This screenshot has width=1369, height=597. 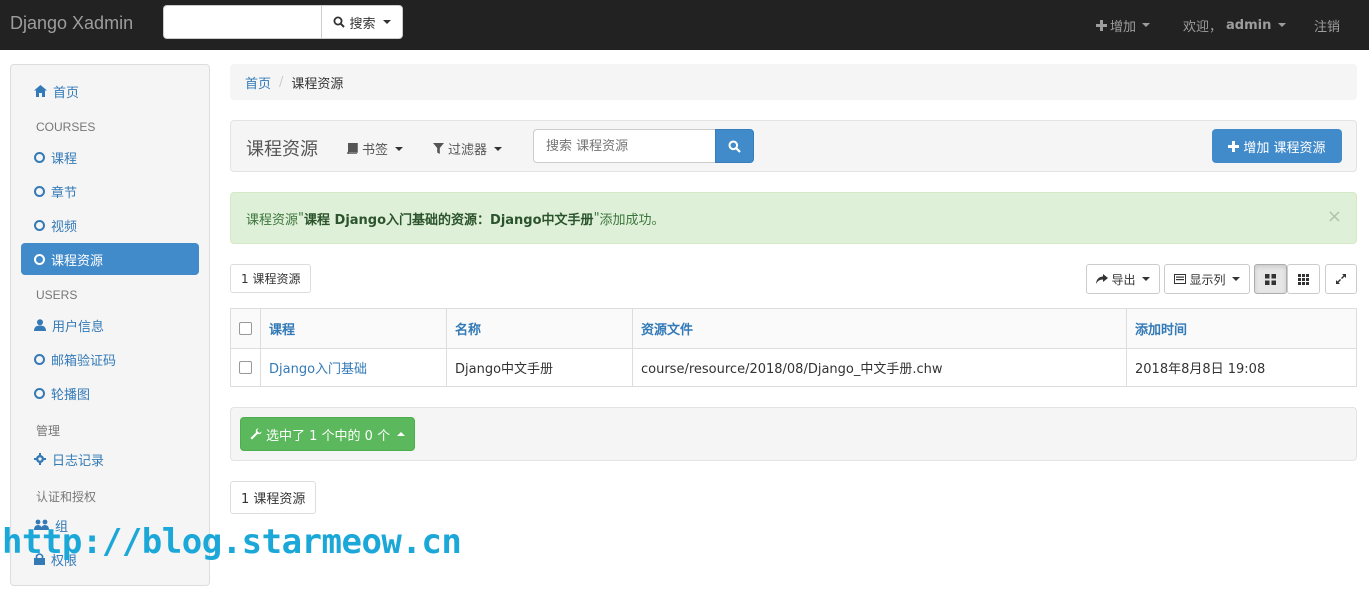 I want to click on export-button: 导出, so click(x=1123, y=279).